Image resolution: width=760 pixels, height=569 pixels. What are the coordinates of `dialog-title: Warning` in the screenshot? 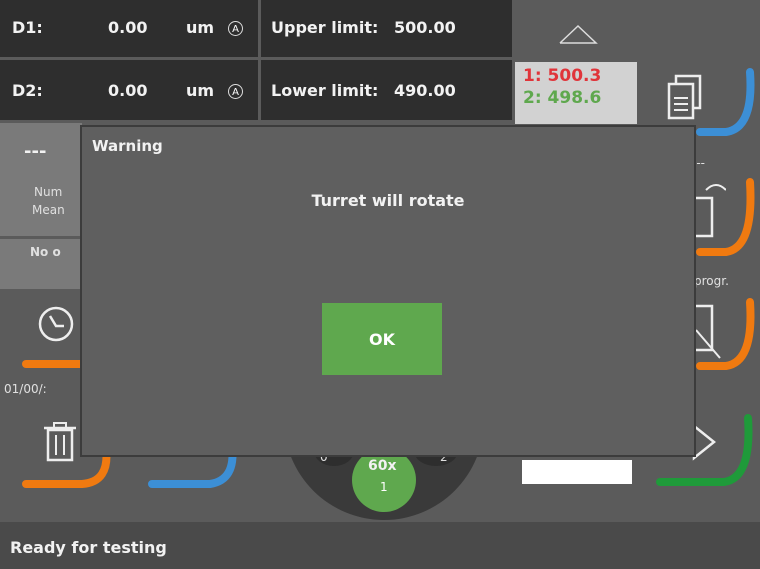 It's located at (127, 146).